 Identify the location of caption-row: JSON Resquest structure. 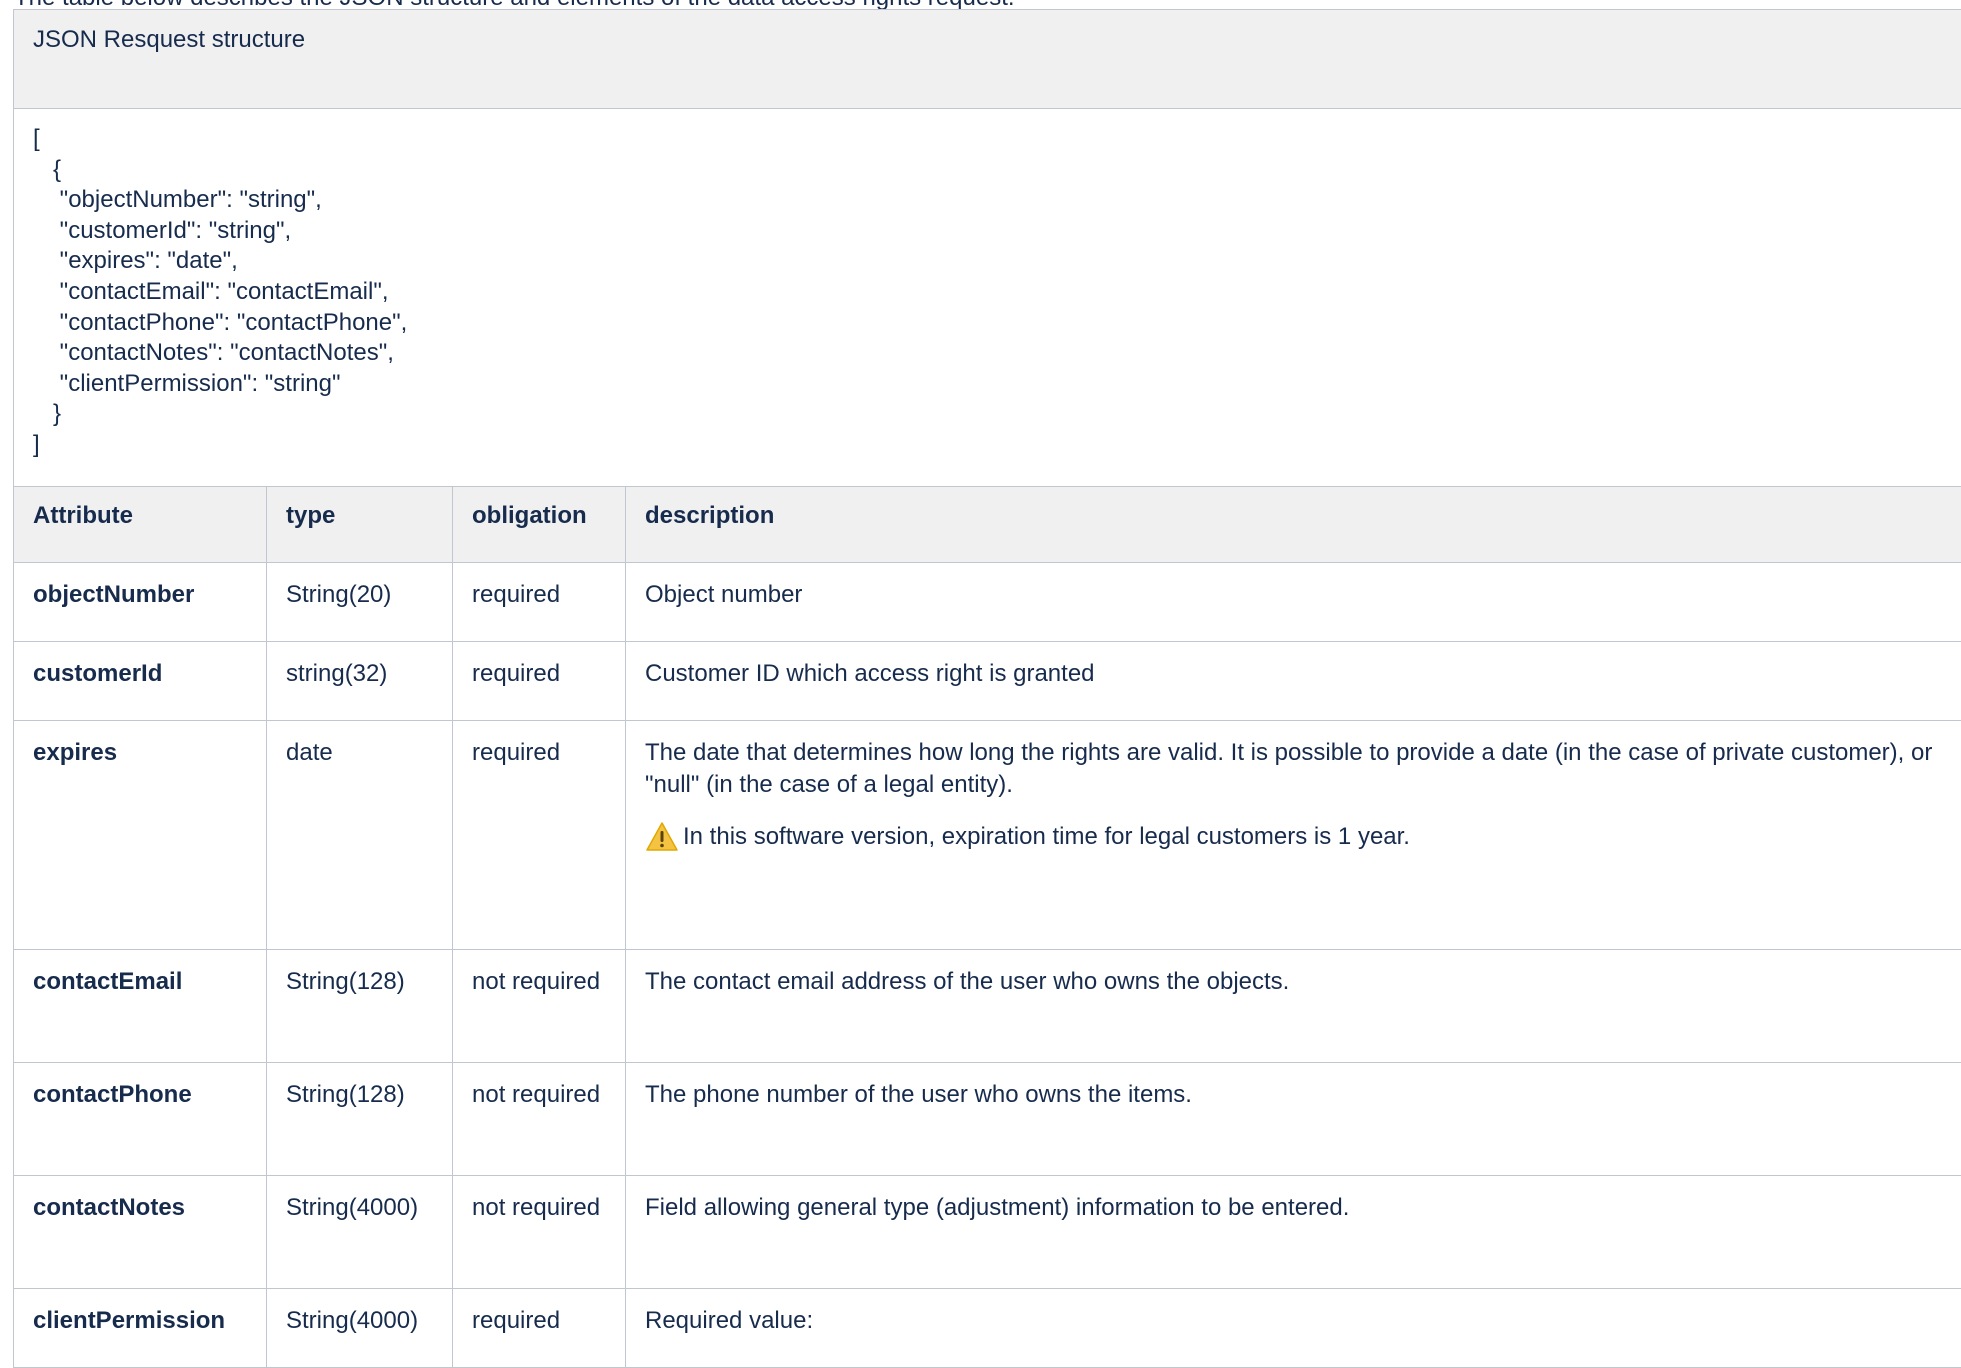
(987, 59).